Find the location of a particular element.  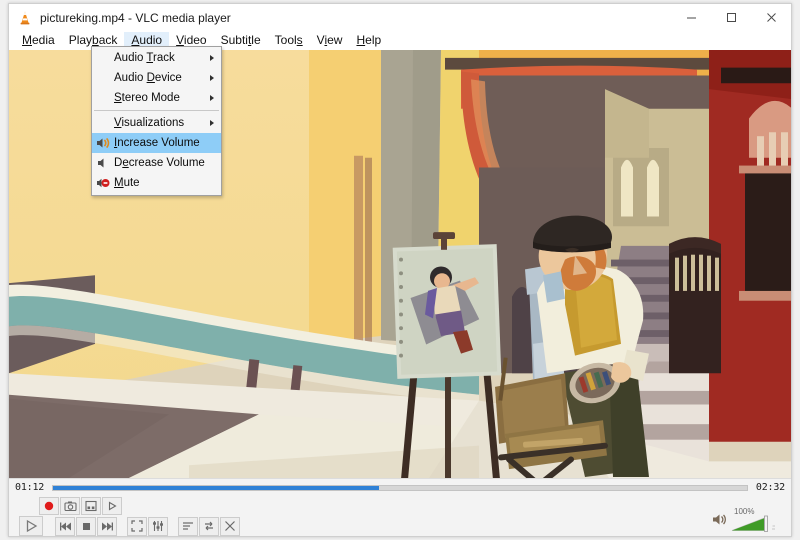

playlist-button is located at coordinates (188, 526).